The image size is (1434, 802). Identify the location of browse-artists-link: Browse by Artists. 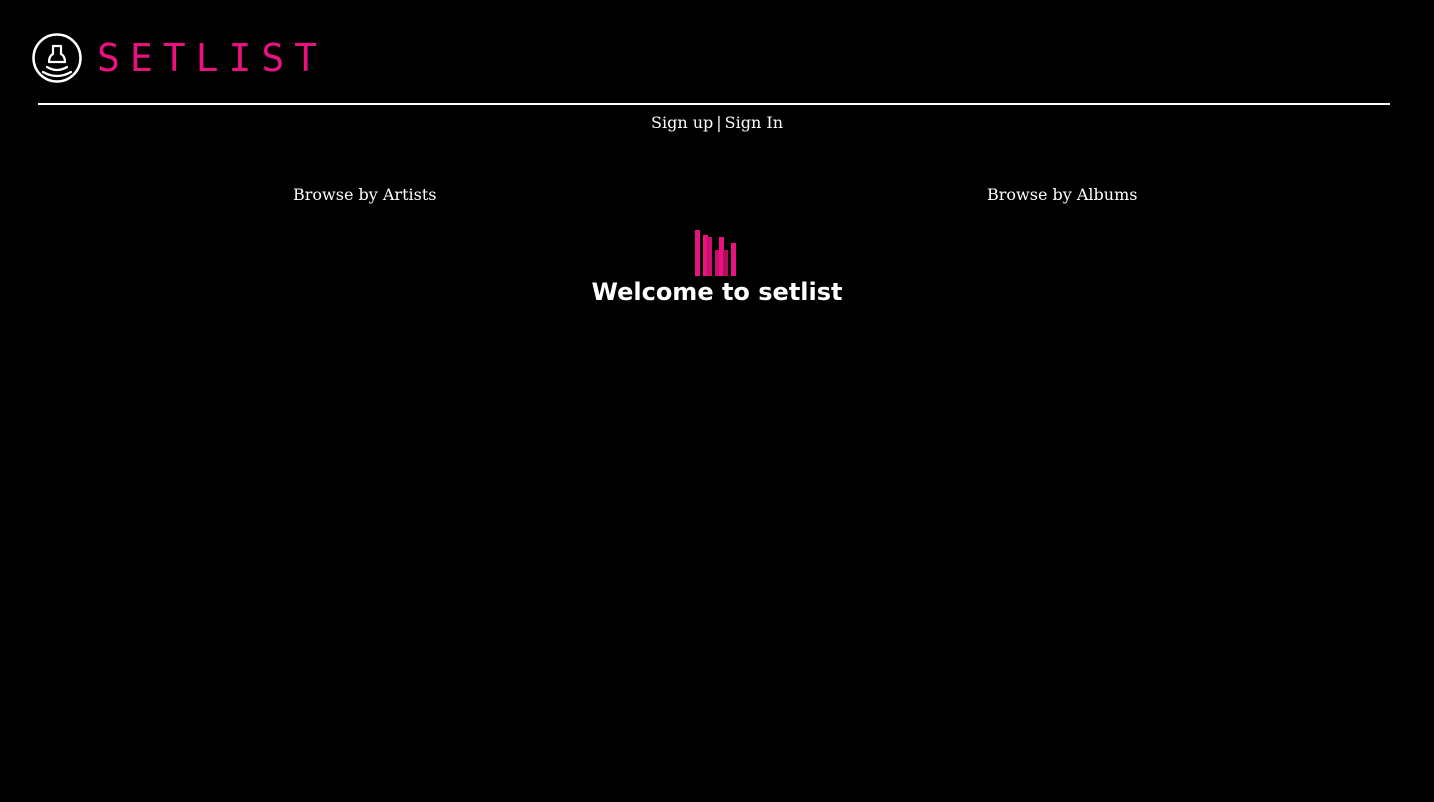
(364, 195).